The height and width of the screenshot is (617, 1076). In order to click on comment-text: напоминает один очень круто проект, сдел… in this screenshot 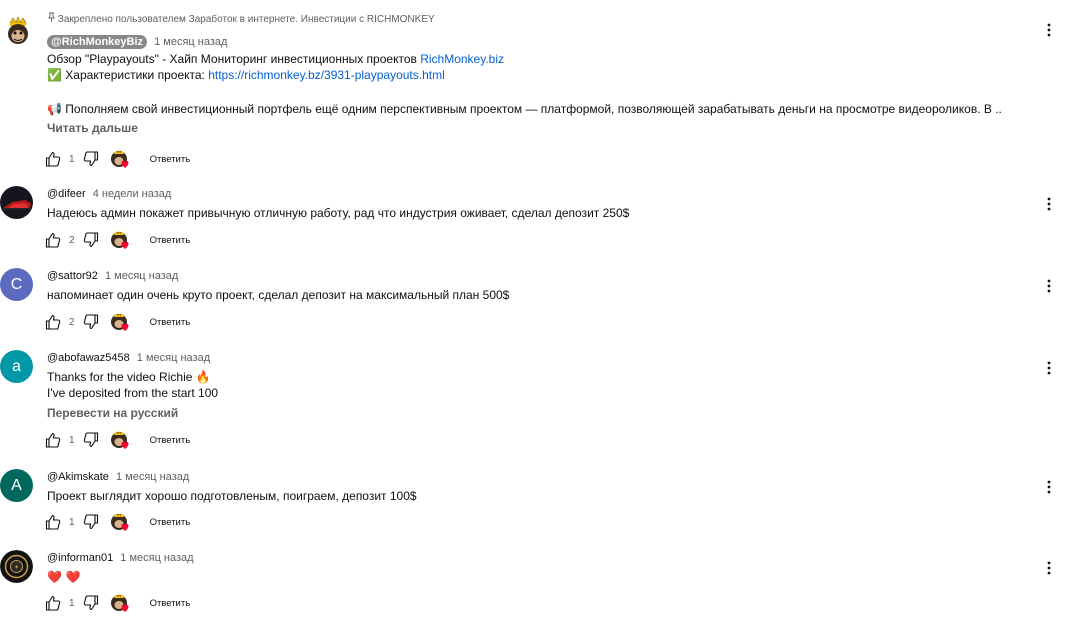, I will do `click(278, 295)`.